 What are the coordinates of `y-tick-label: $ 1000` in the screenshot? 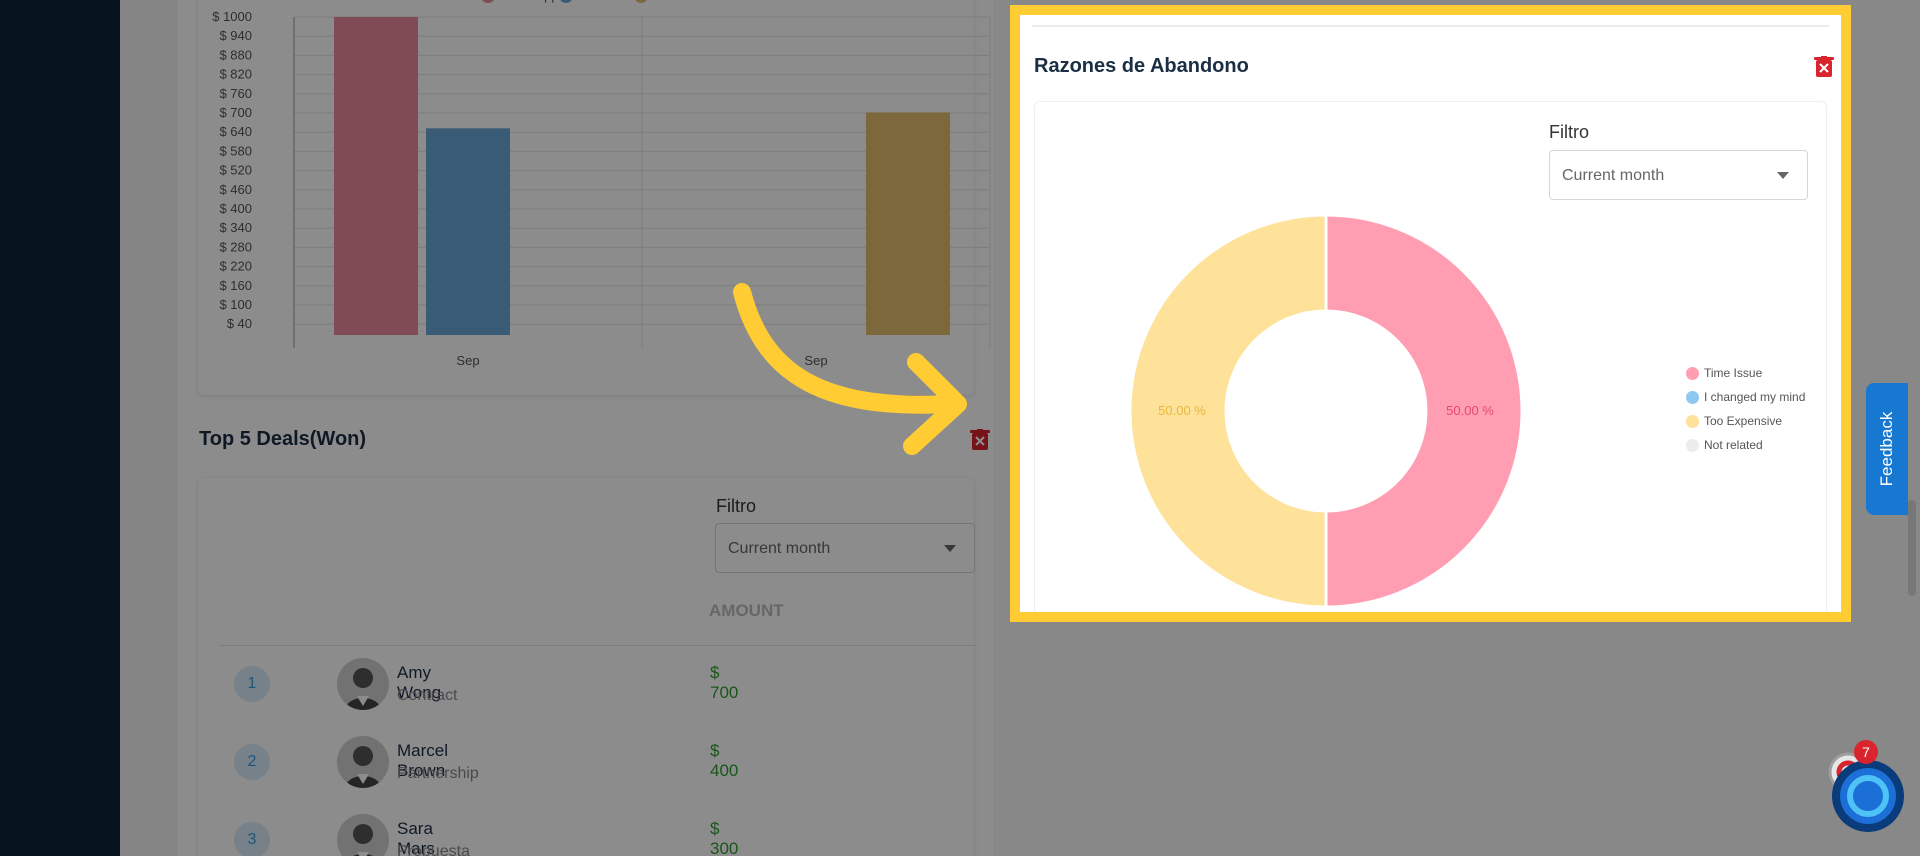 It's located at (232, 16).